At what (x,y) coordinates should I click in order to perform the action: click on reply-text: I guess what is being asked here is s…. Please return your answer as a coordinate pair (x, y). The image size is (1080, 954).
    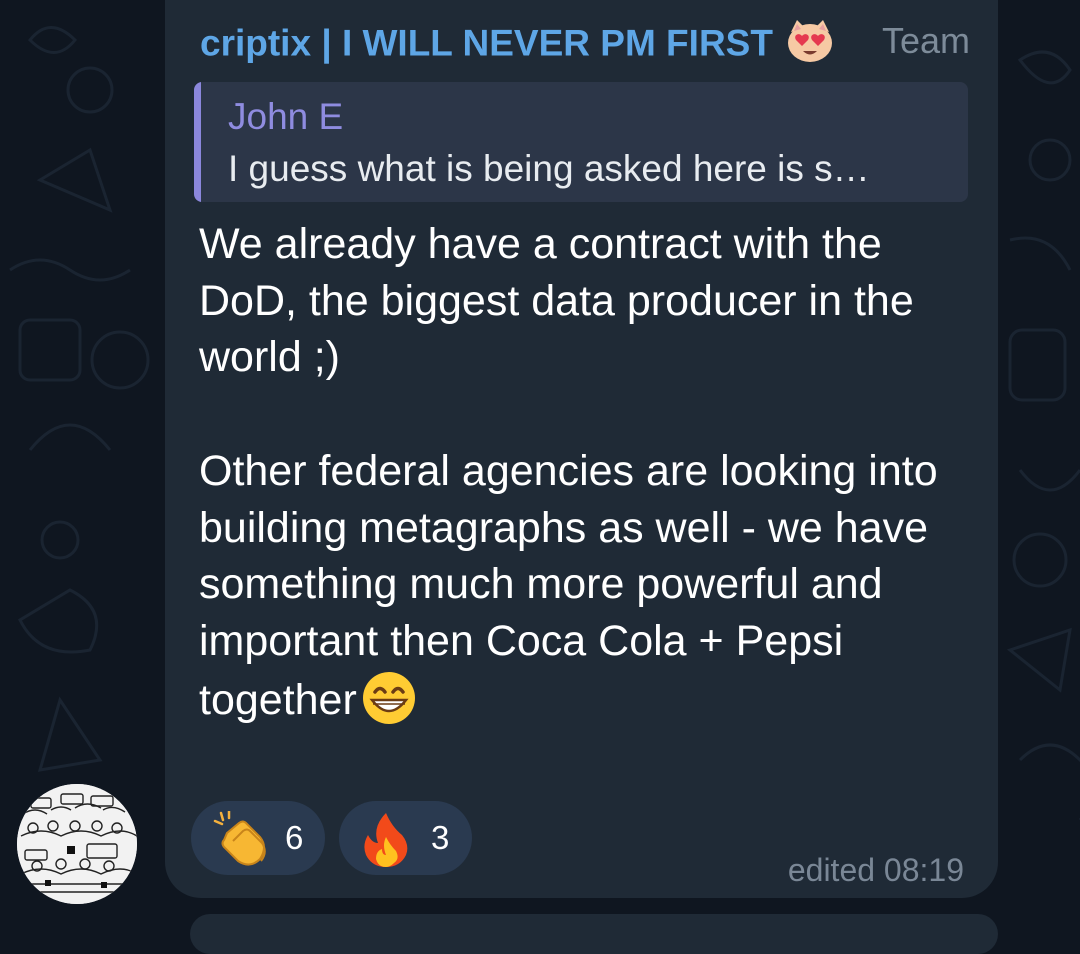
    Looking at the image, I should click on (549, 168).